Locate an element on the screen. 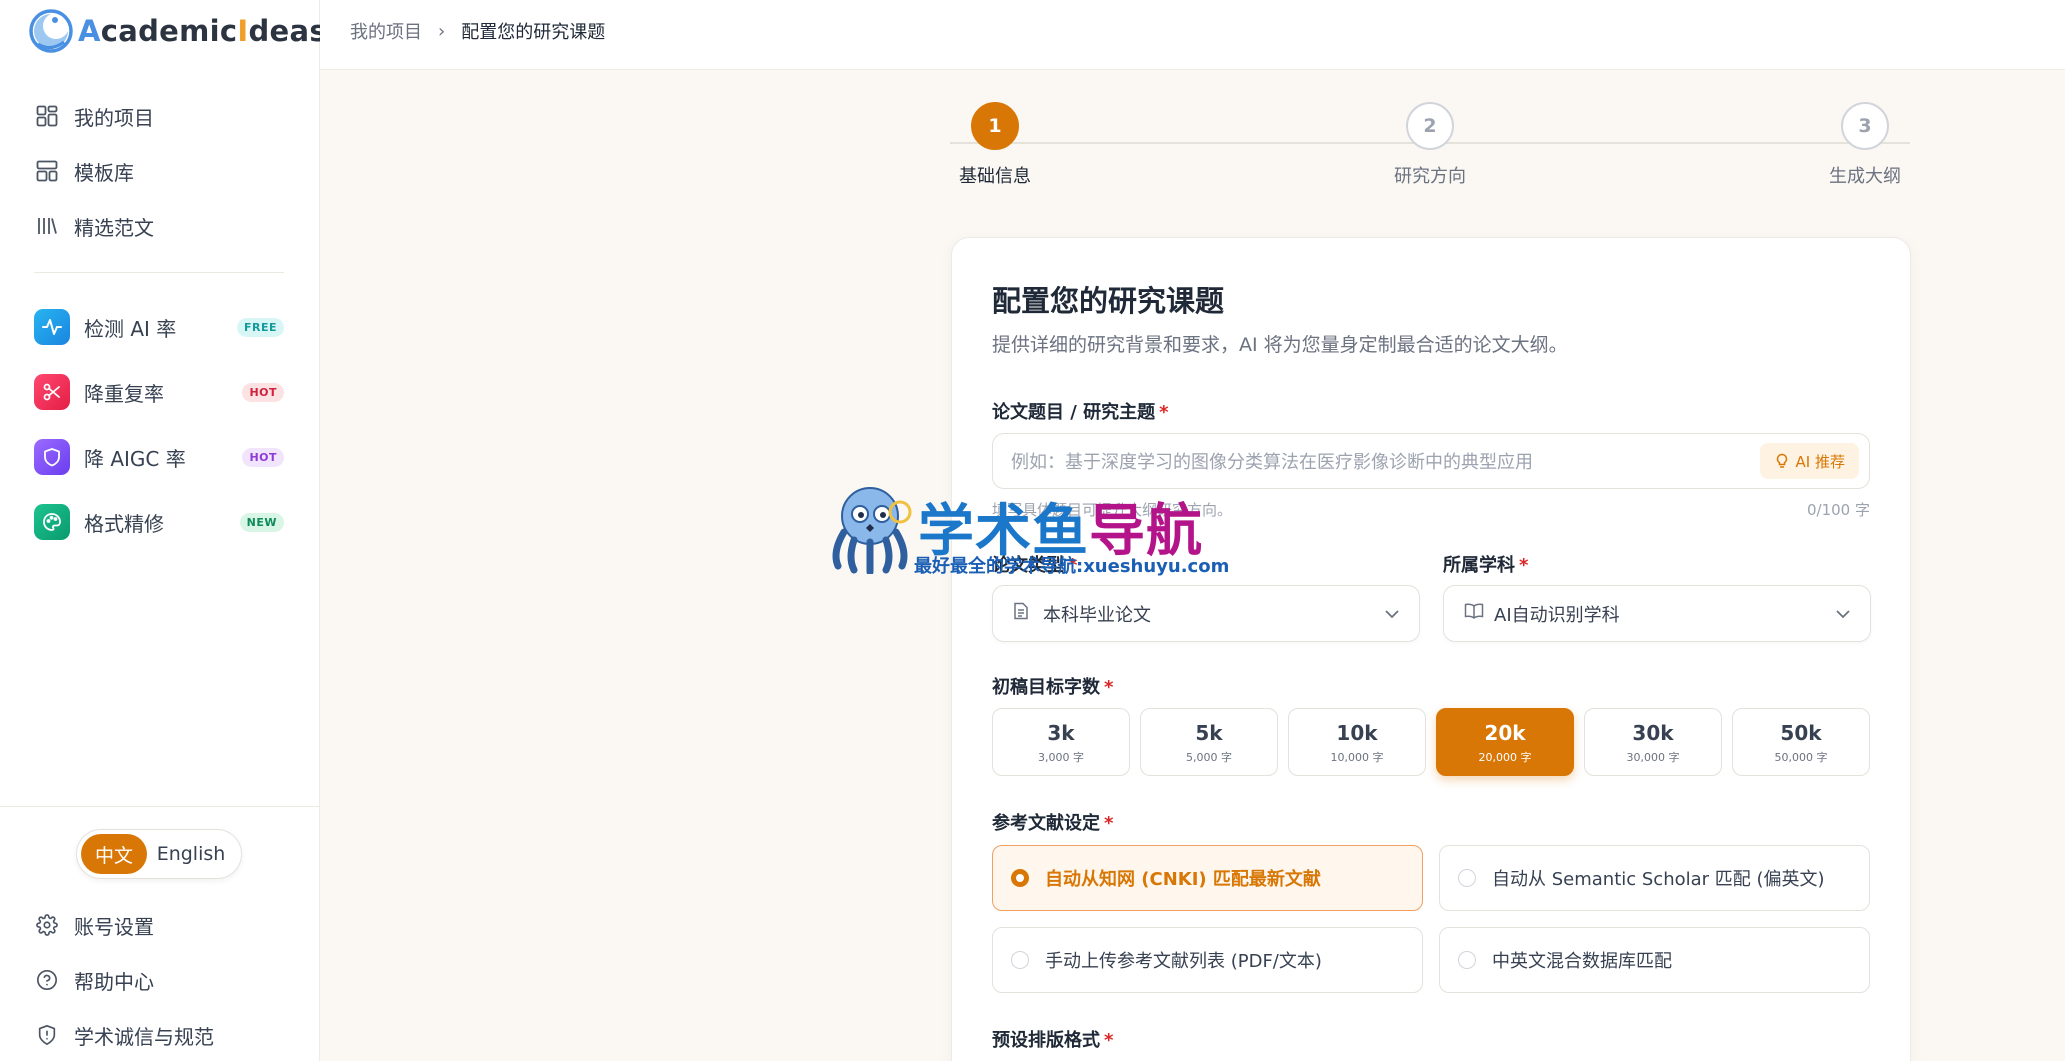 The height and width of the screenshot is (1061, 2065). step-label: 基础信息 is located at coordinates (995, 176).